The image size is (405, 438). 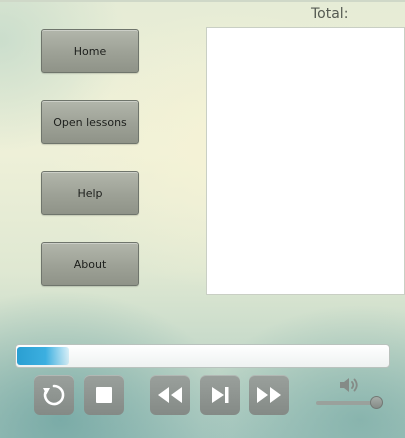 I want to click on replay-icon, so click(x=54, y=395).